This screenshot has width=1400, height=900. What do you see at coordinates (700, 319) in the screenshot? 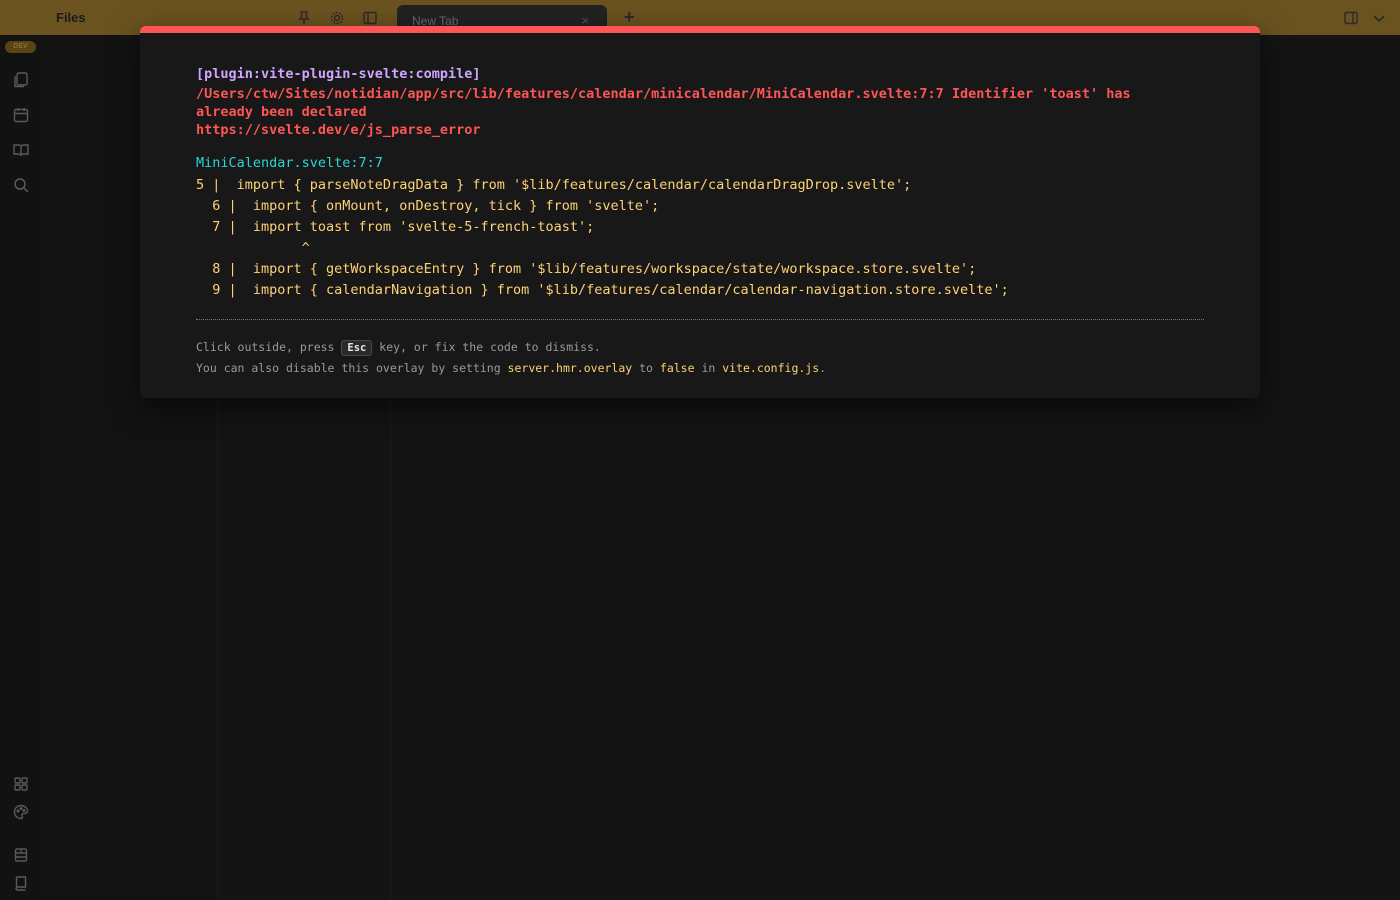
I see `divider` at bounding box center [700, 319].